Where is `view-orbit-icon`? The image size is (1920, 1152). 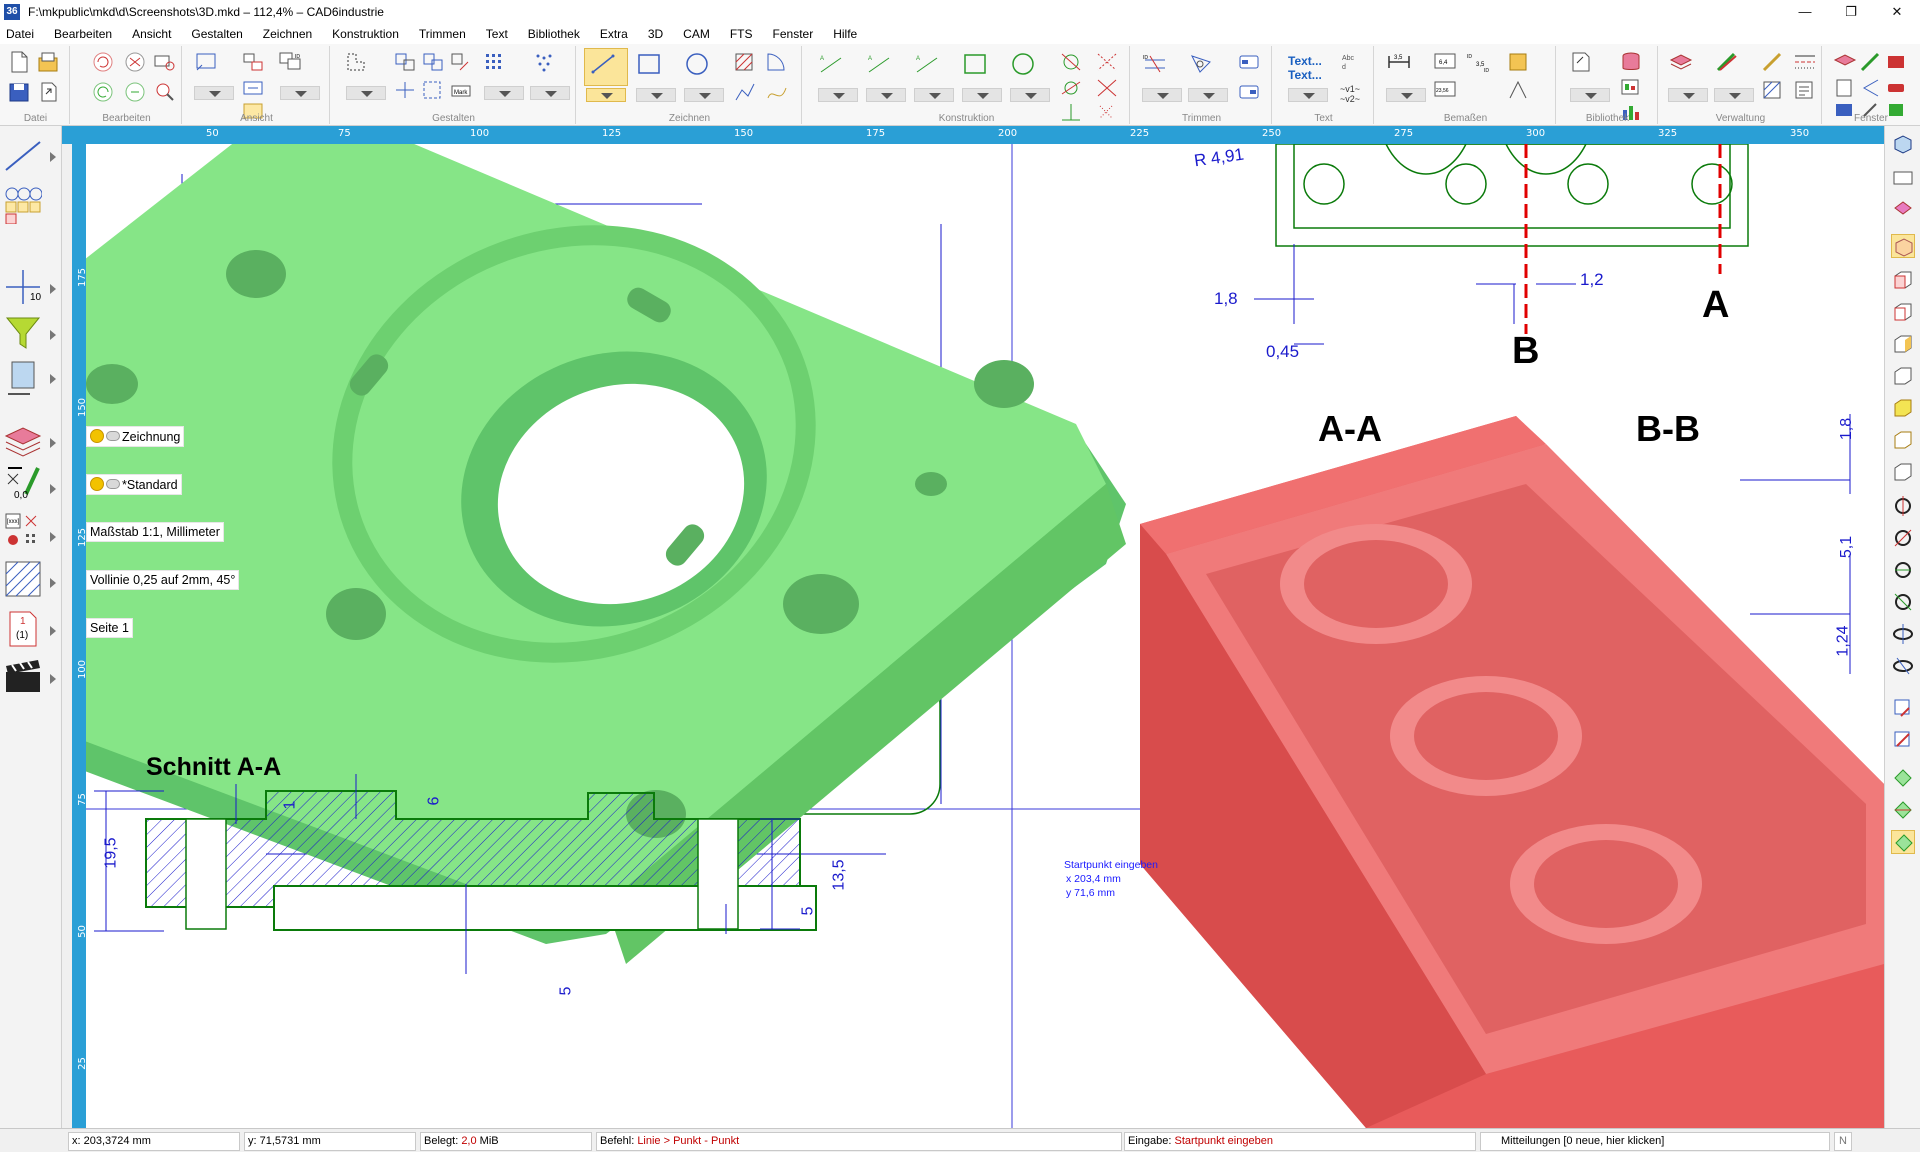
view-orbit-icon is located at coordinates (1903, 208).